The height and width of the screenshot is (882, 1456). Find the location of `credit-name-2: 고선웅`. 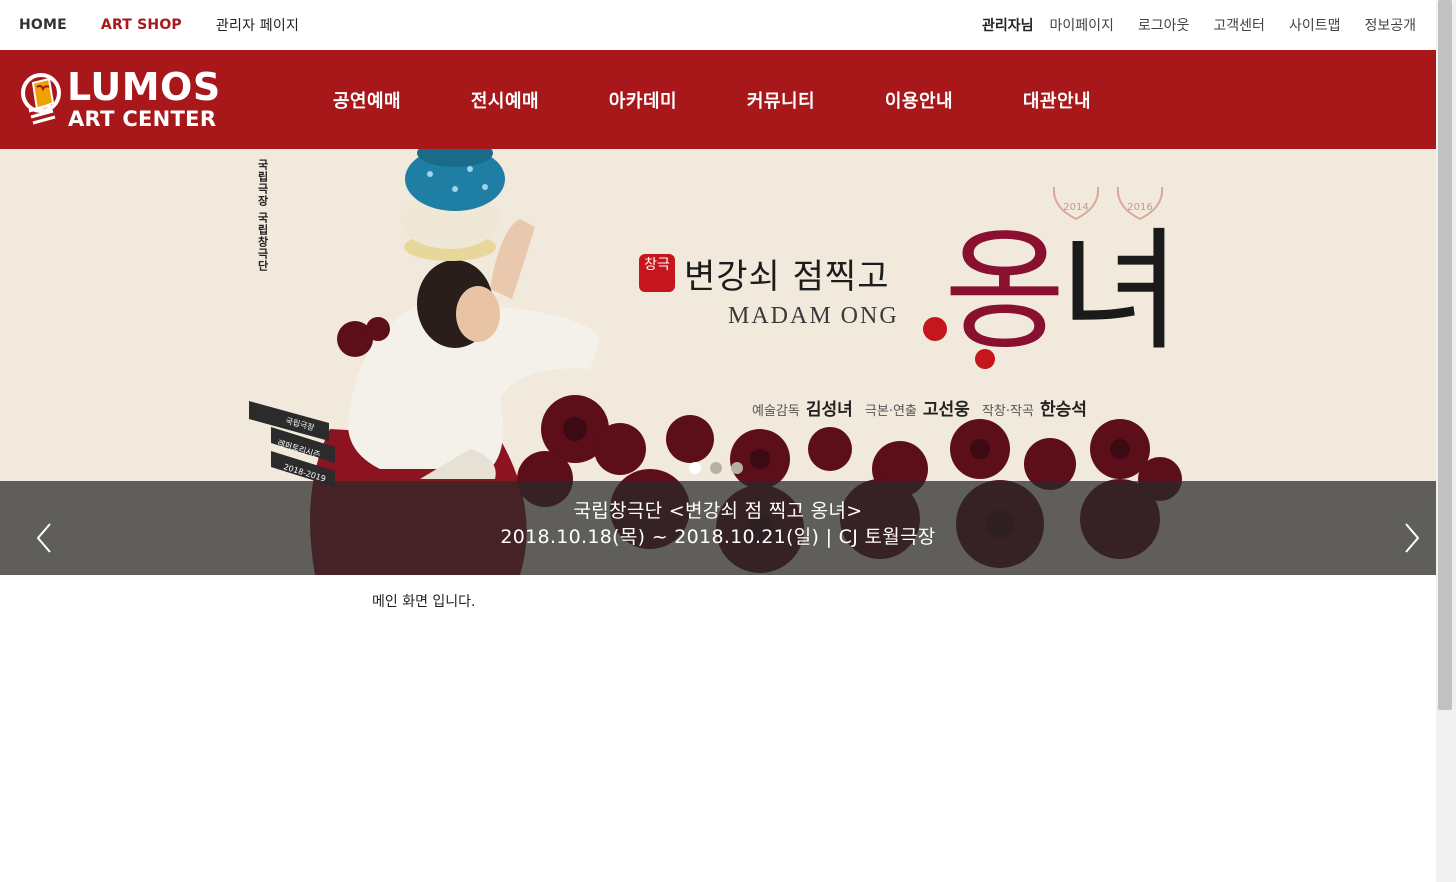

credit-name-2: 고선웅 is located at coordinates (946, 410).